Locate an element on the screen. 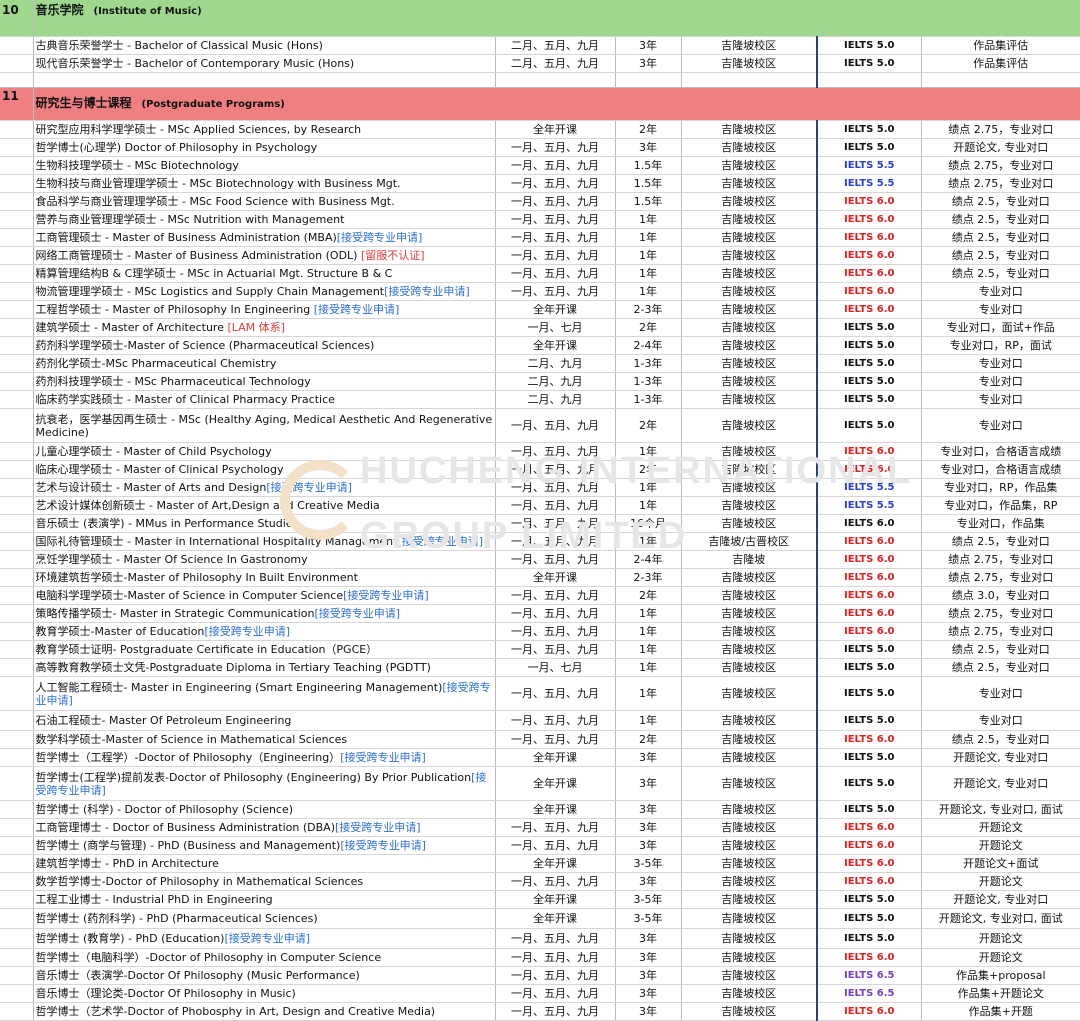 The image size is (1080, 1021). duration-cell: 1-3年 is located at coordinates (648, 363).